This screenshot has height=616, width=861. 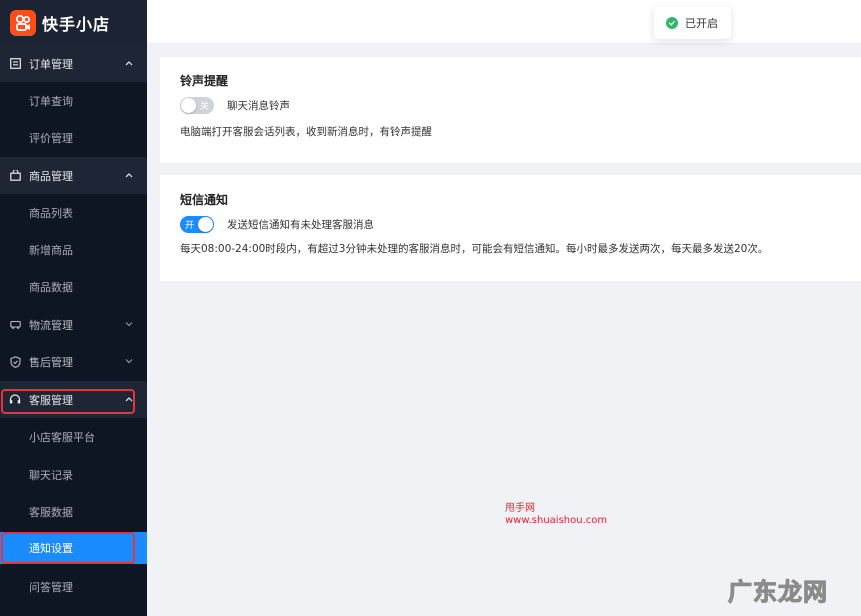 What do you see at coordinates (15, 176) in the screenshot?
I see `shopping-bag-icon` at bounding box center [15, 176].